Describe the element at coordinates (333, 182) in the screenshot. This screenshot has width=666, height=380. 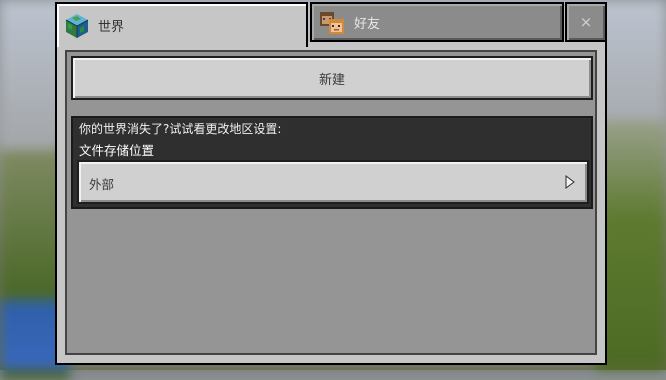
I see `storage-location-button: 外部` at that location.